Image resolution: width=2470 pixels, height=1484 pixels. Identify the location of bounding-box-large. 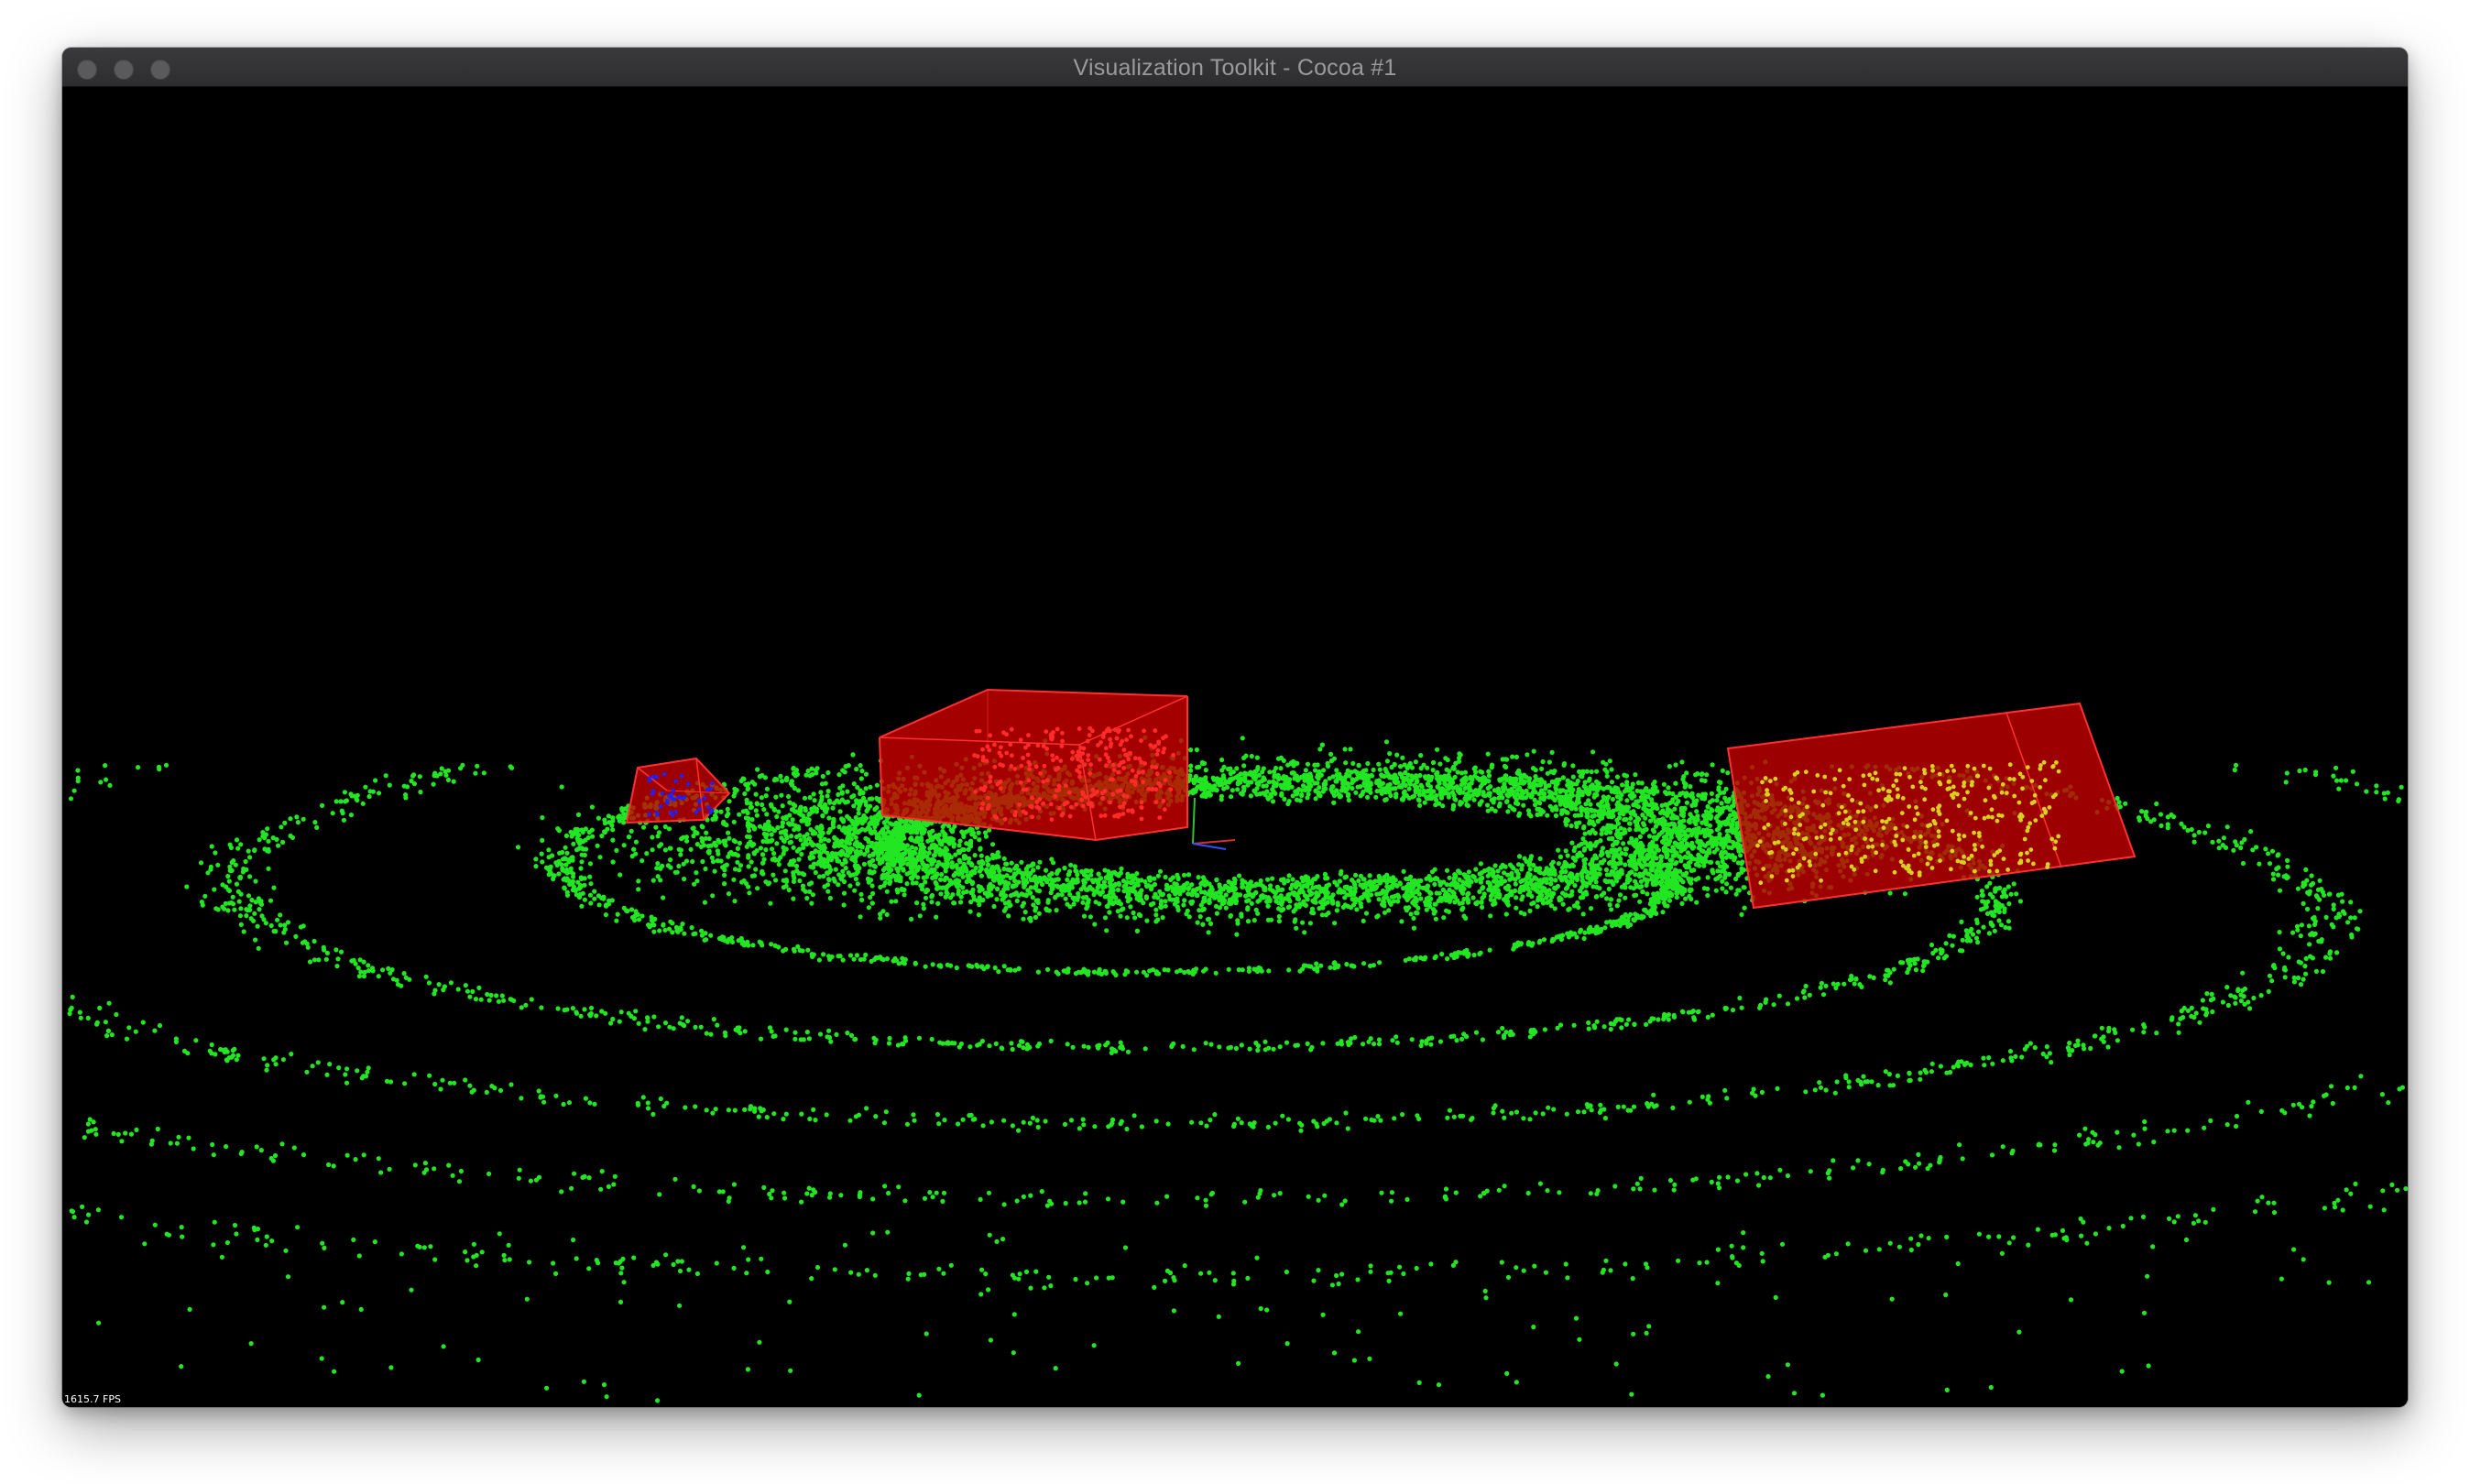
(1931, 806).